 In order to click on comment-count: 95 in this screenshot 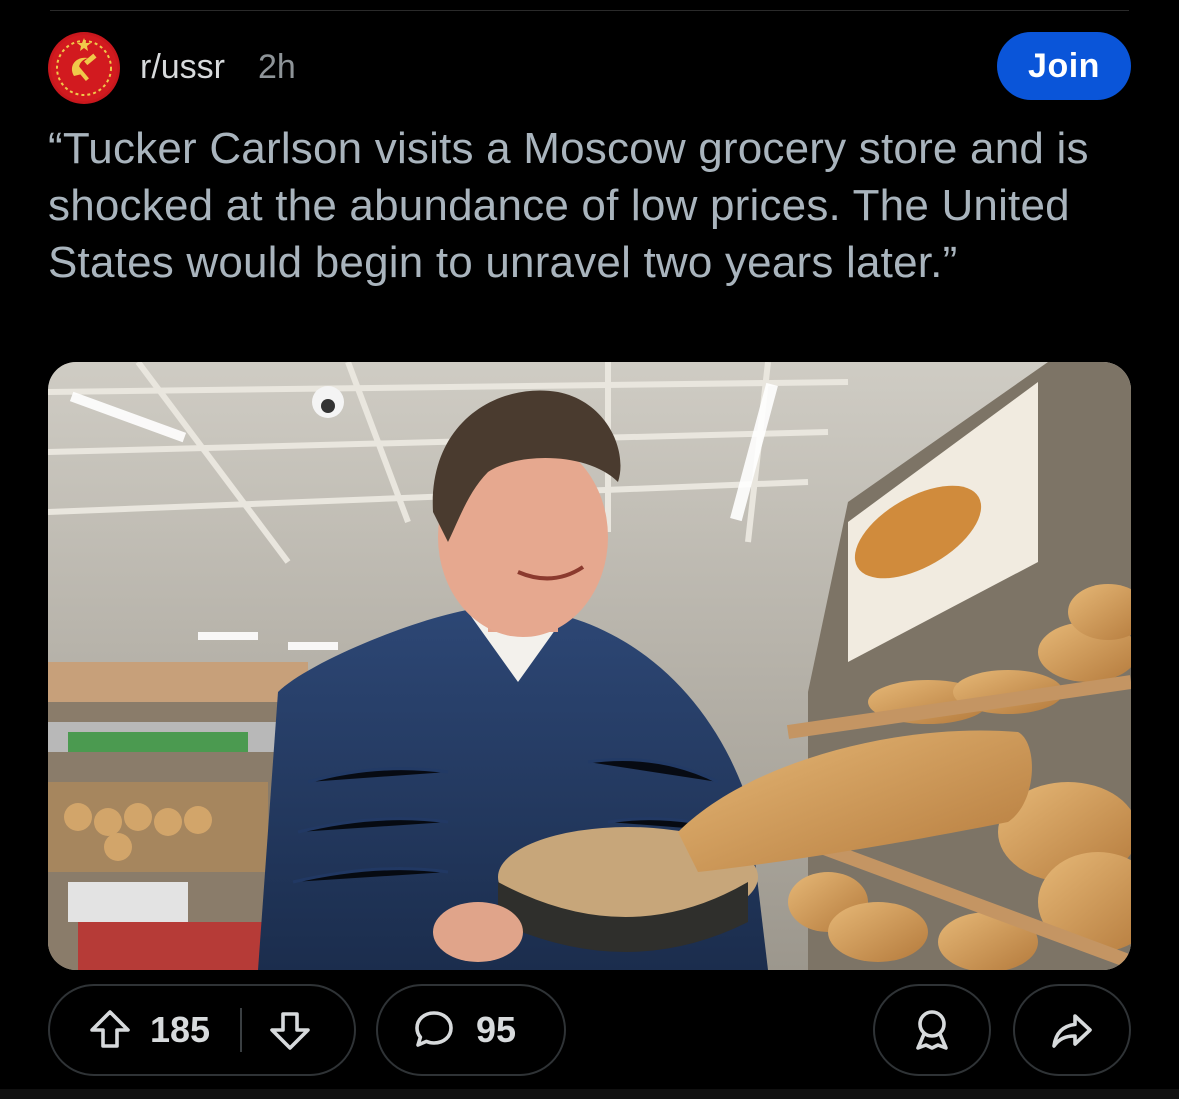, I will do `click(496, 1029)`.